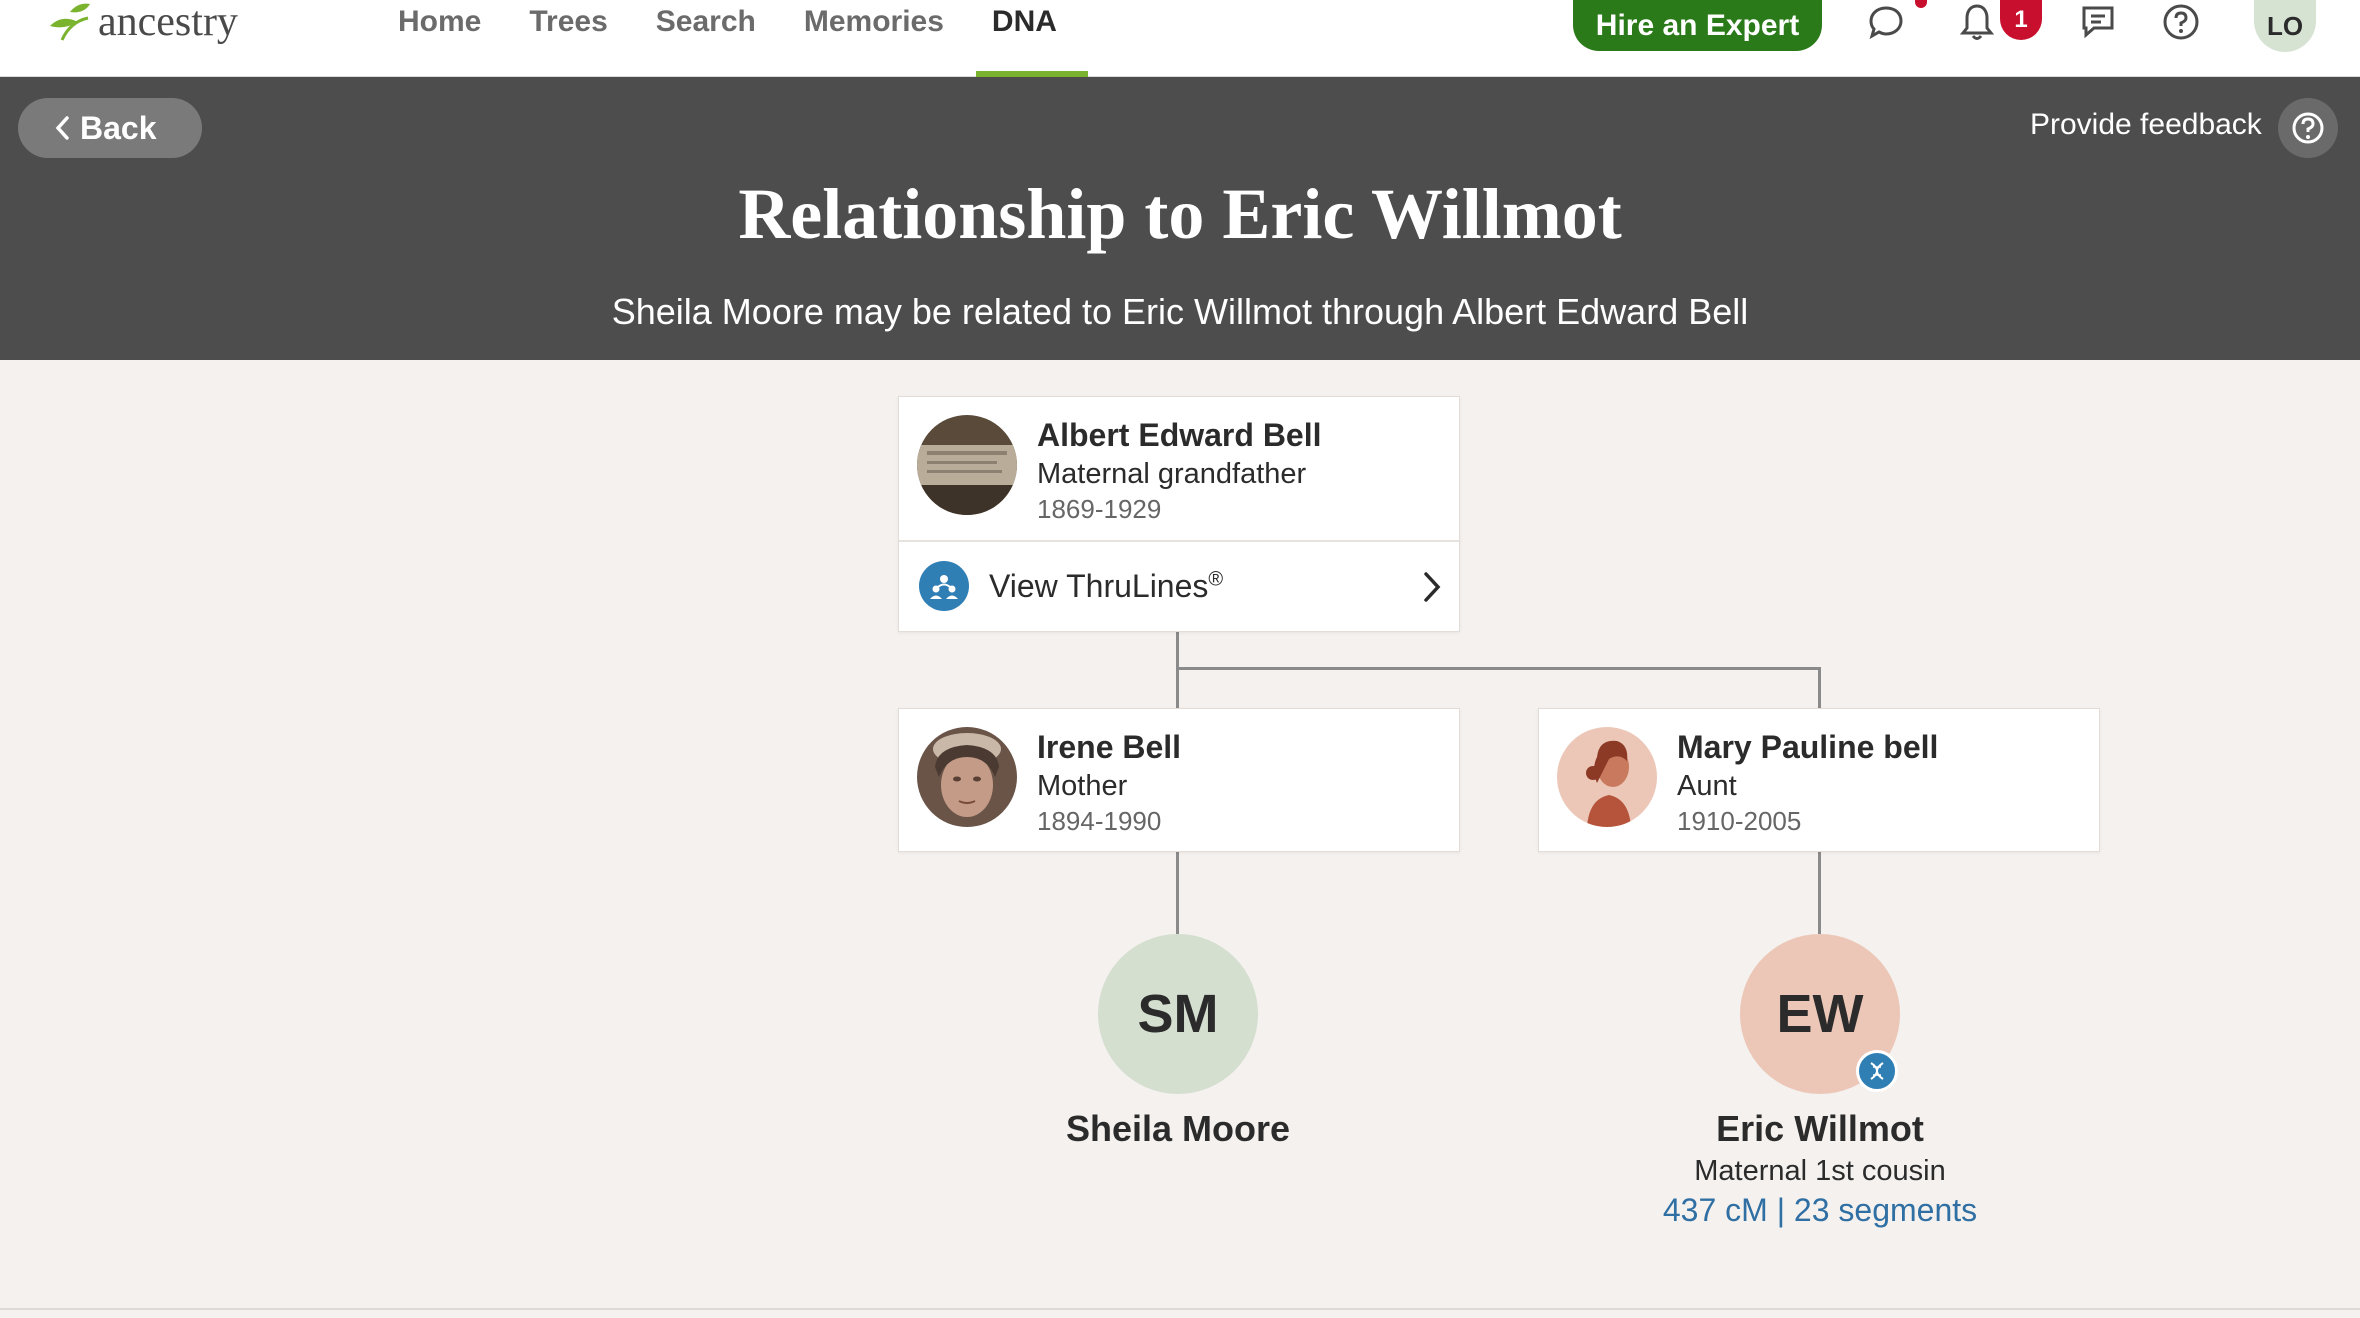  What do you see at coordinates (1697, 25) in the screenshot?
I see `hire-expert-button: Hire an Expert` at bounding box center [1697, 25].